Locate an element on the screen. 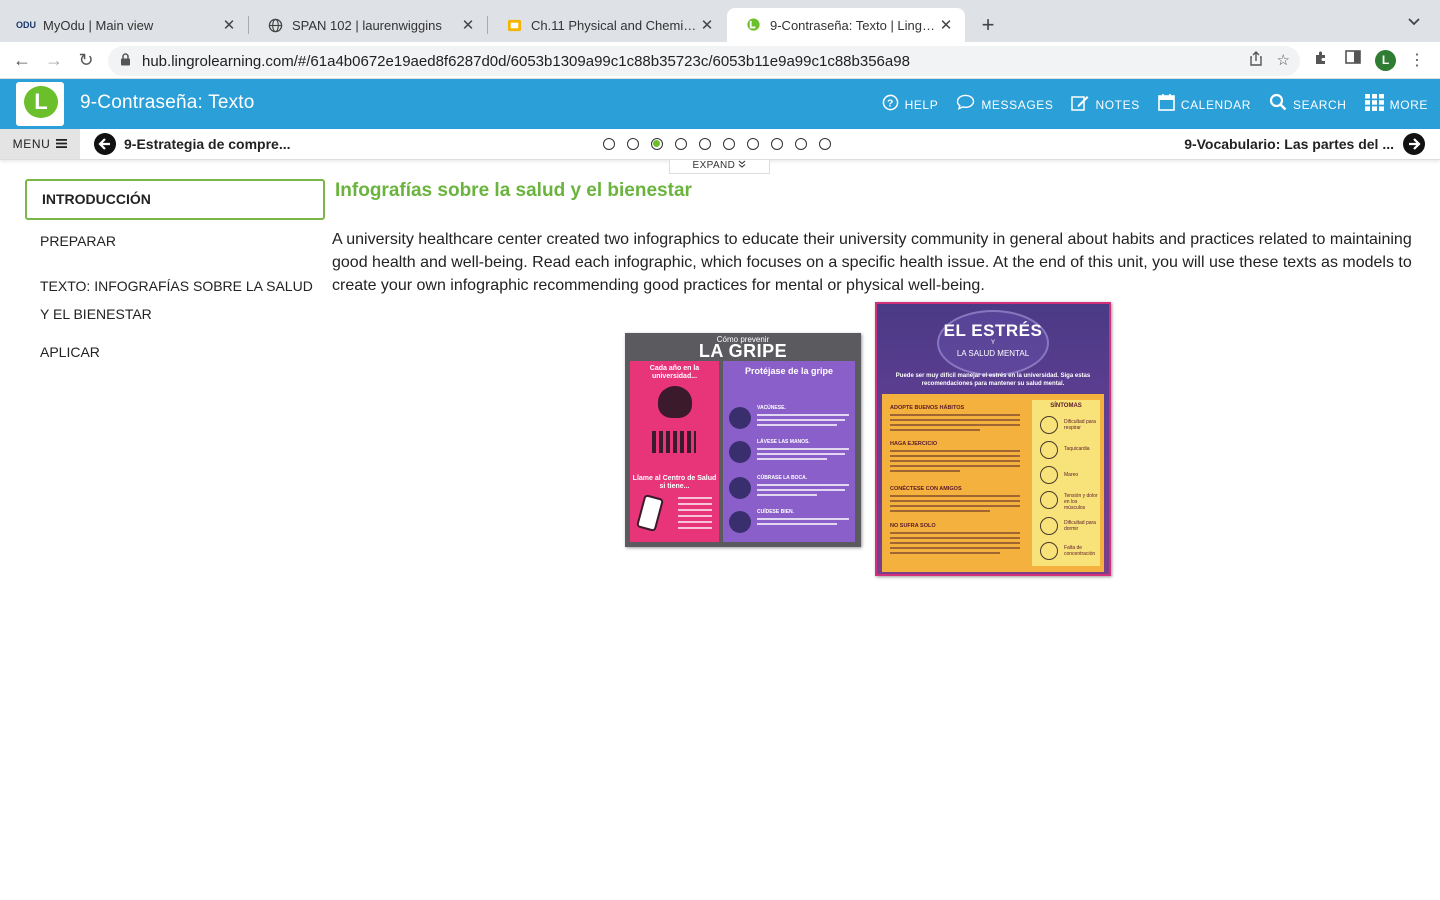 The height and width of the screenshot is (900, 1440). more-label: MORE is located at coordinates (1408, 104).